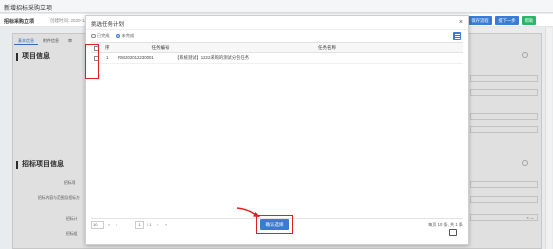  I want to click on dialog-header: 挑选任务计划 ×, so click(277, 23).